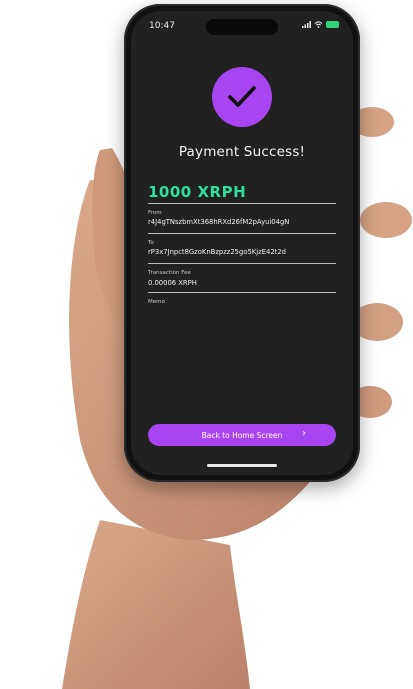  Describe the element at coordinates (172, 283) in the screenshot. I see `fee-value: 0.00006 XRPH` at that location.